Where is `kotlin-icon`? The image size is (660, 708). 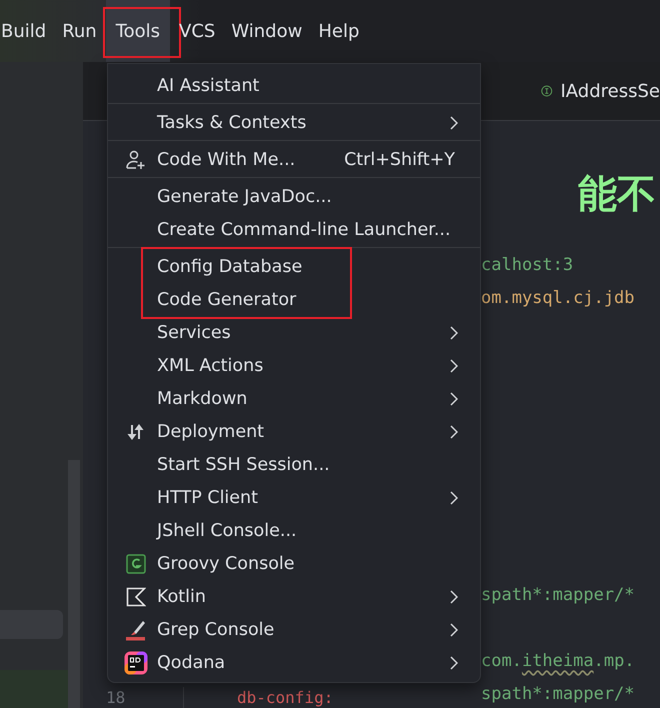 kotlin-icon is located at coordinates (136, 596).